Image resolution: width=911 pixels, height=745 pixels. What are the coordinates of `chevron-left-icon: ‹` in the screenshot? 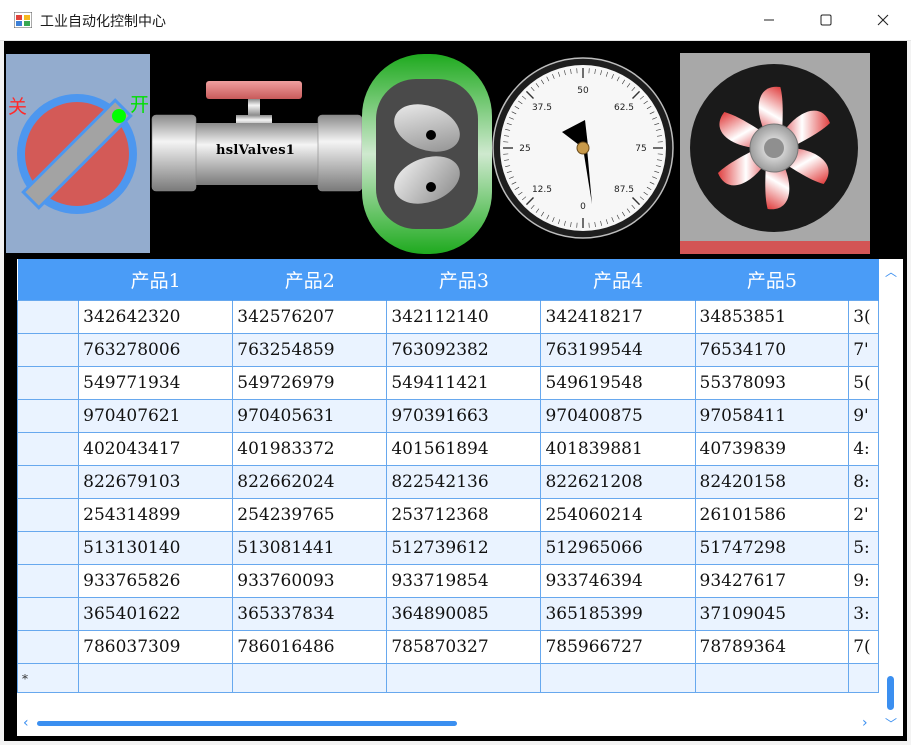 It's located at (26, 723).